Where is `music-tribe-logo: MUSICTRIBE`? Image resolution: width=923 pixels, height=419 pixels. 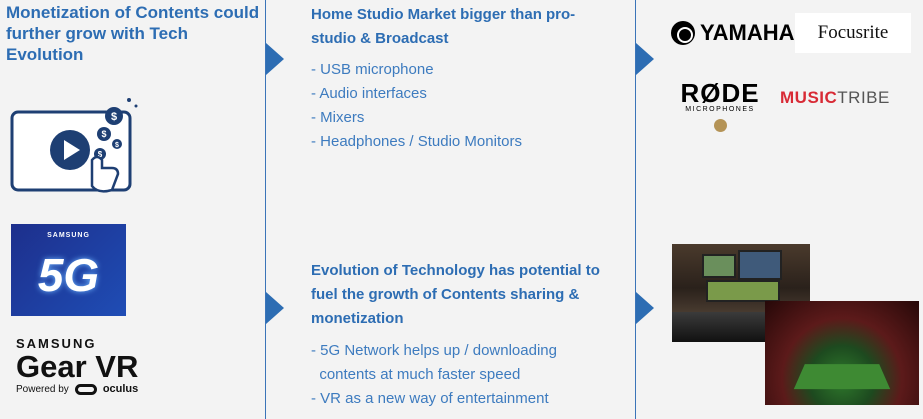
music-tribe-logo: MUSICTRIBE is located at coordinates (835, 98).